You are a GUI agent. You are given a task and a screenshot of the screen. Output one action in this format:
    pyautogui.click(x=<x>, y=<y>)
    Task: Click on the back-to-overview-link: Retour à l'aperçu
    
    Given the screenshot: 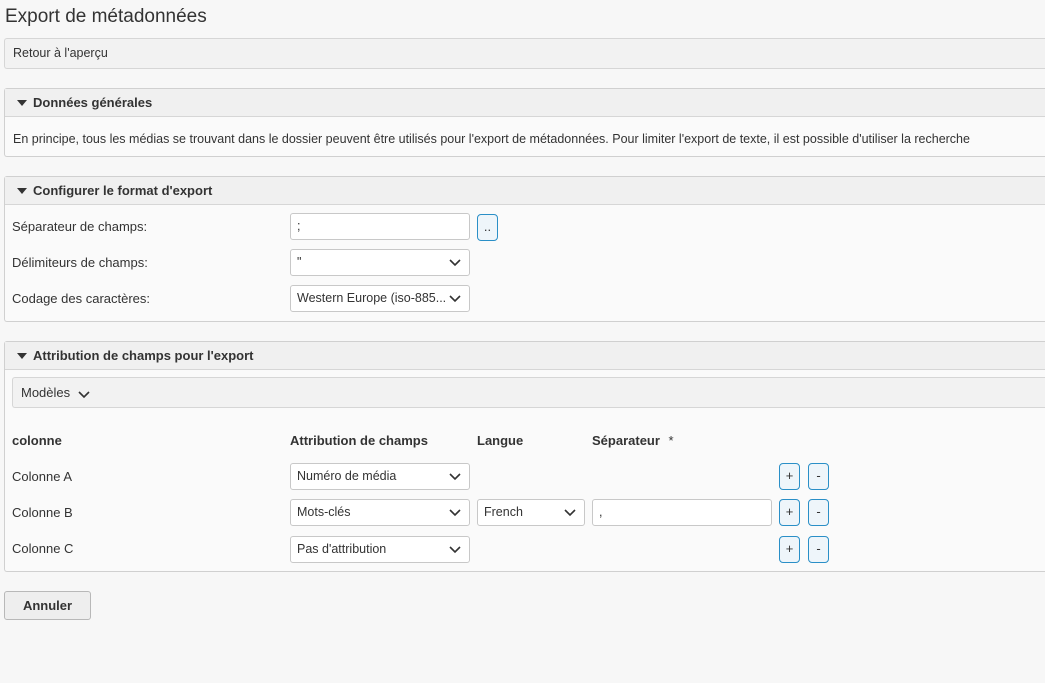 What is the action you would take?
    pyautogui.click(x=60, y=53)
    